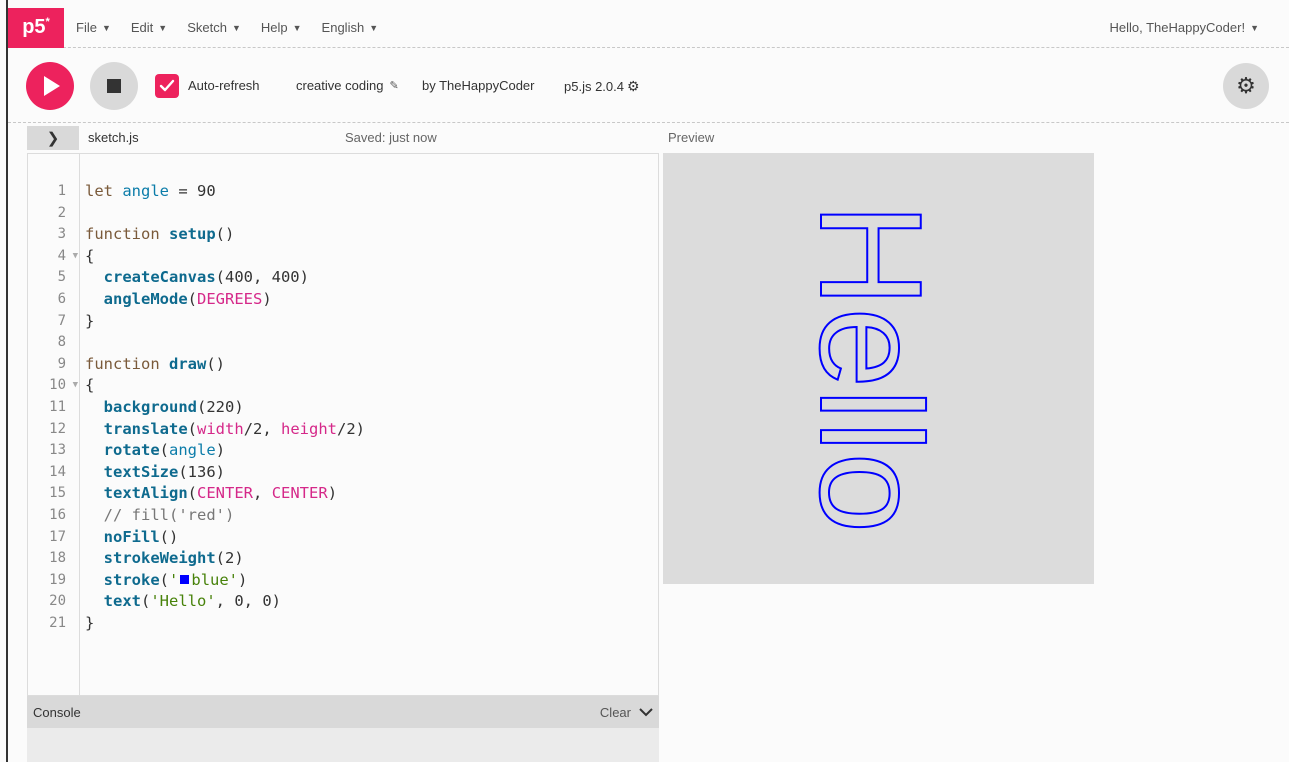 Image resolution: width=1289 pixels, height=762 pixels. I want to click on user-greeting: Hello, TheHappyCoder!, so click(1177, 27).